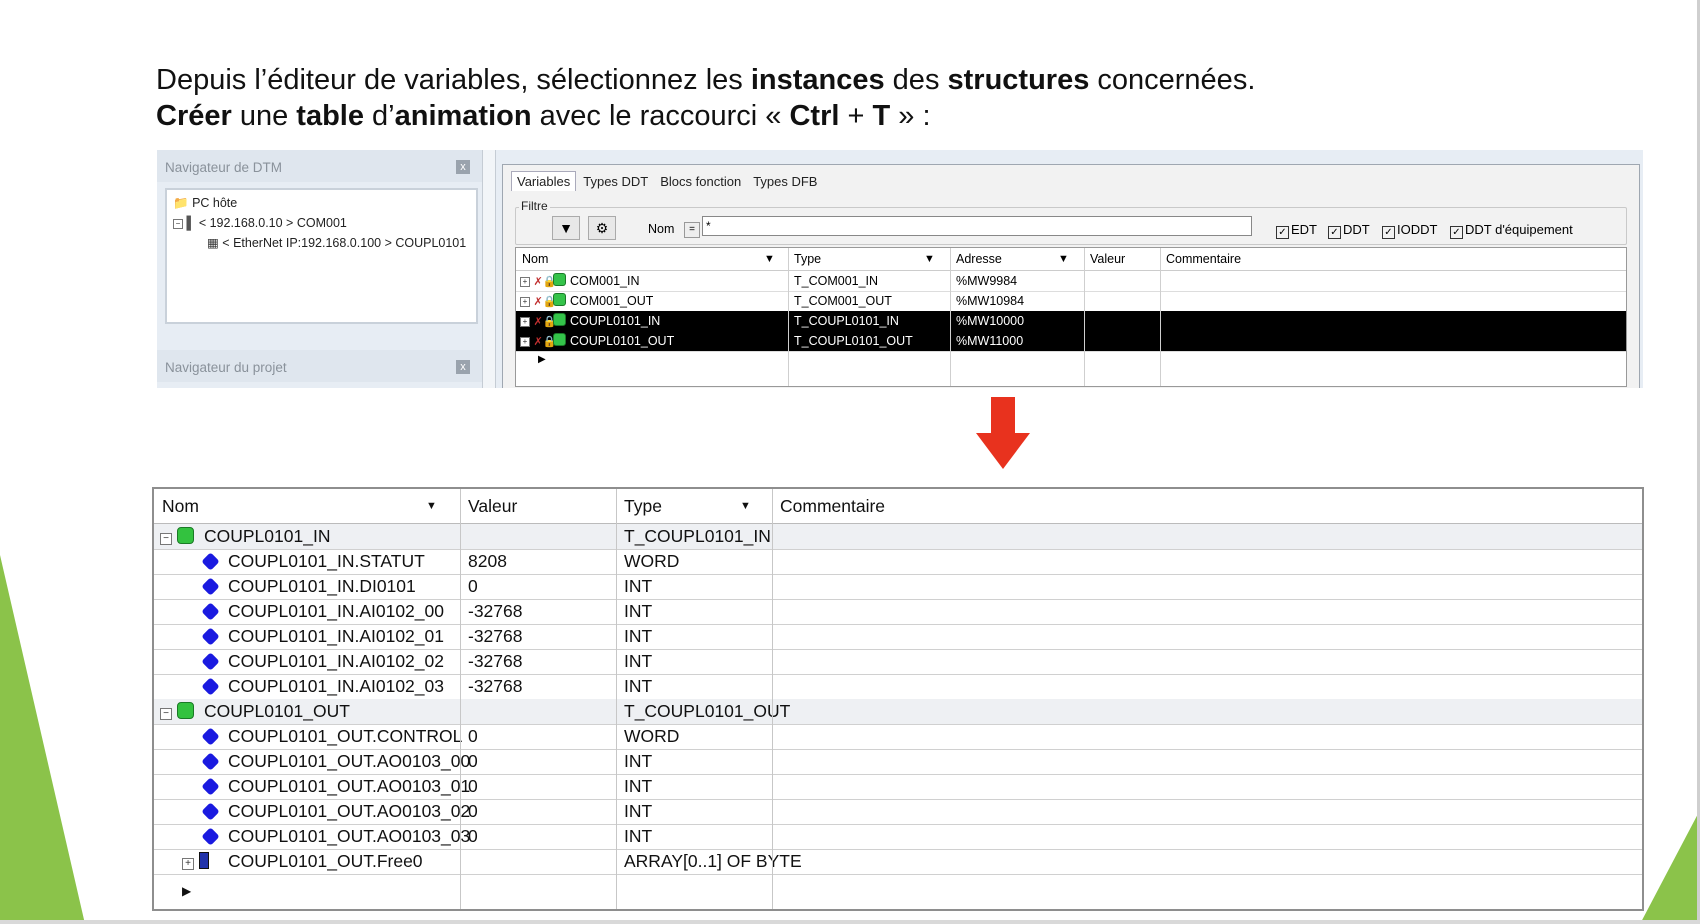 This screenshot has height=924, width=1700. What do you see at coordinates (566, 228) in the screenshot?
I see `filter-icon: ▼` at bounding box center [566, 228].